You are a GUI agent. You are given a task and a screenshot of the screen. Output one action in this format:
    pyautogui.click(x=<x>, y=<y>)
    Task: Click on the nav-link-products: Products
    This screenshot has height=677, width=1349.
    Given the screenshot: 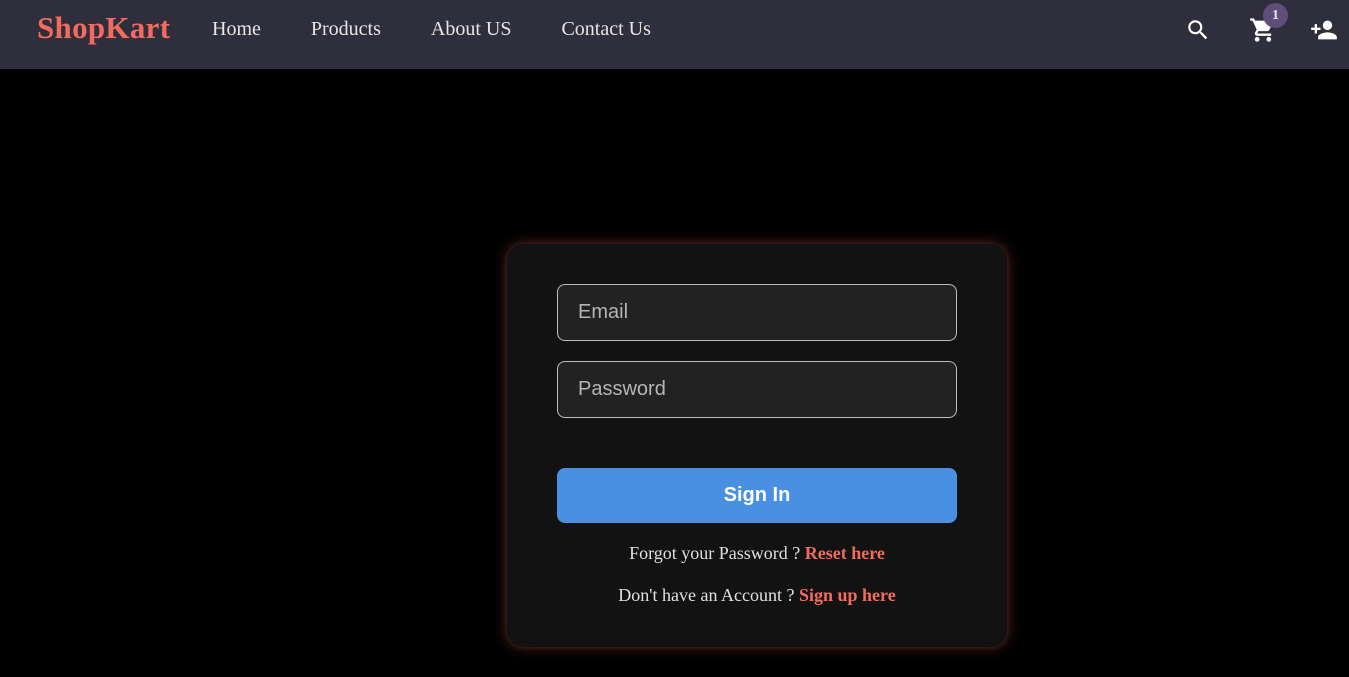 What is the action you would take?
    pyautogui.click(x=346, y=29)
    